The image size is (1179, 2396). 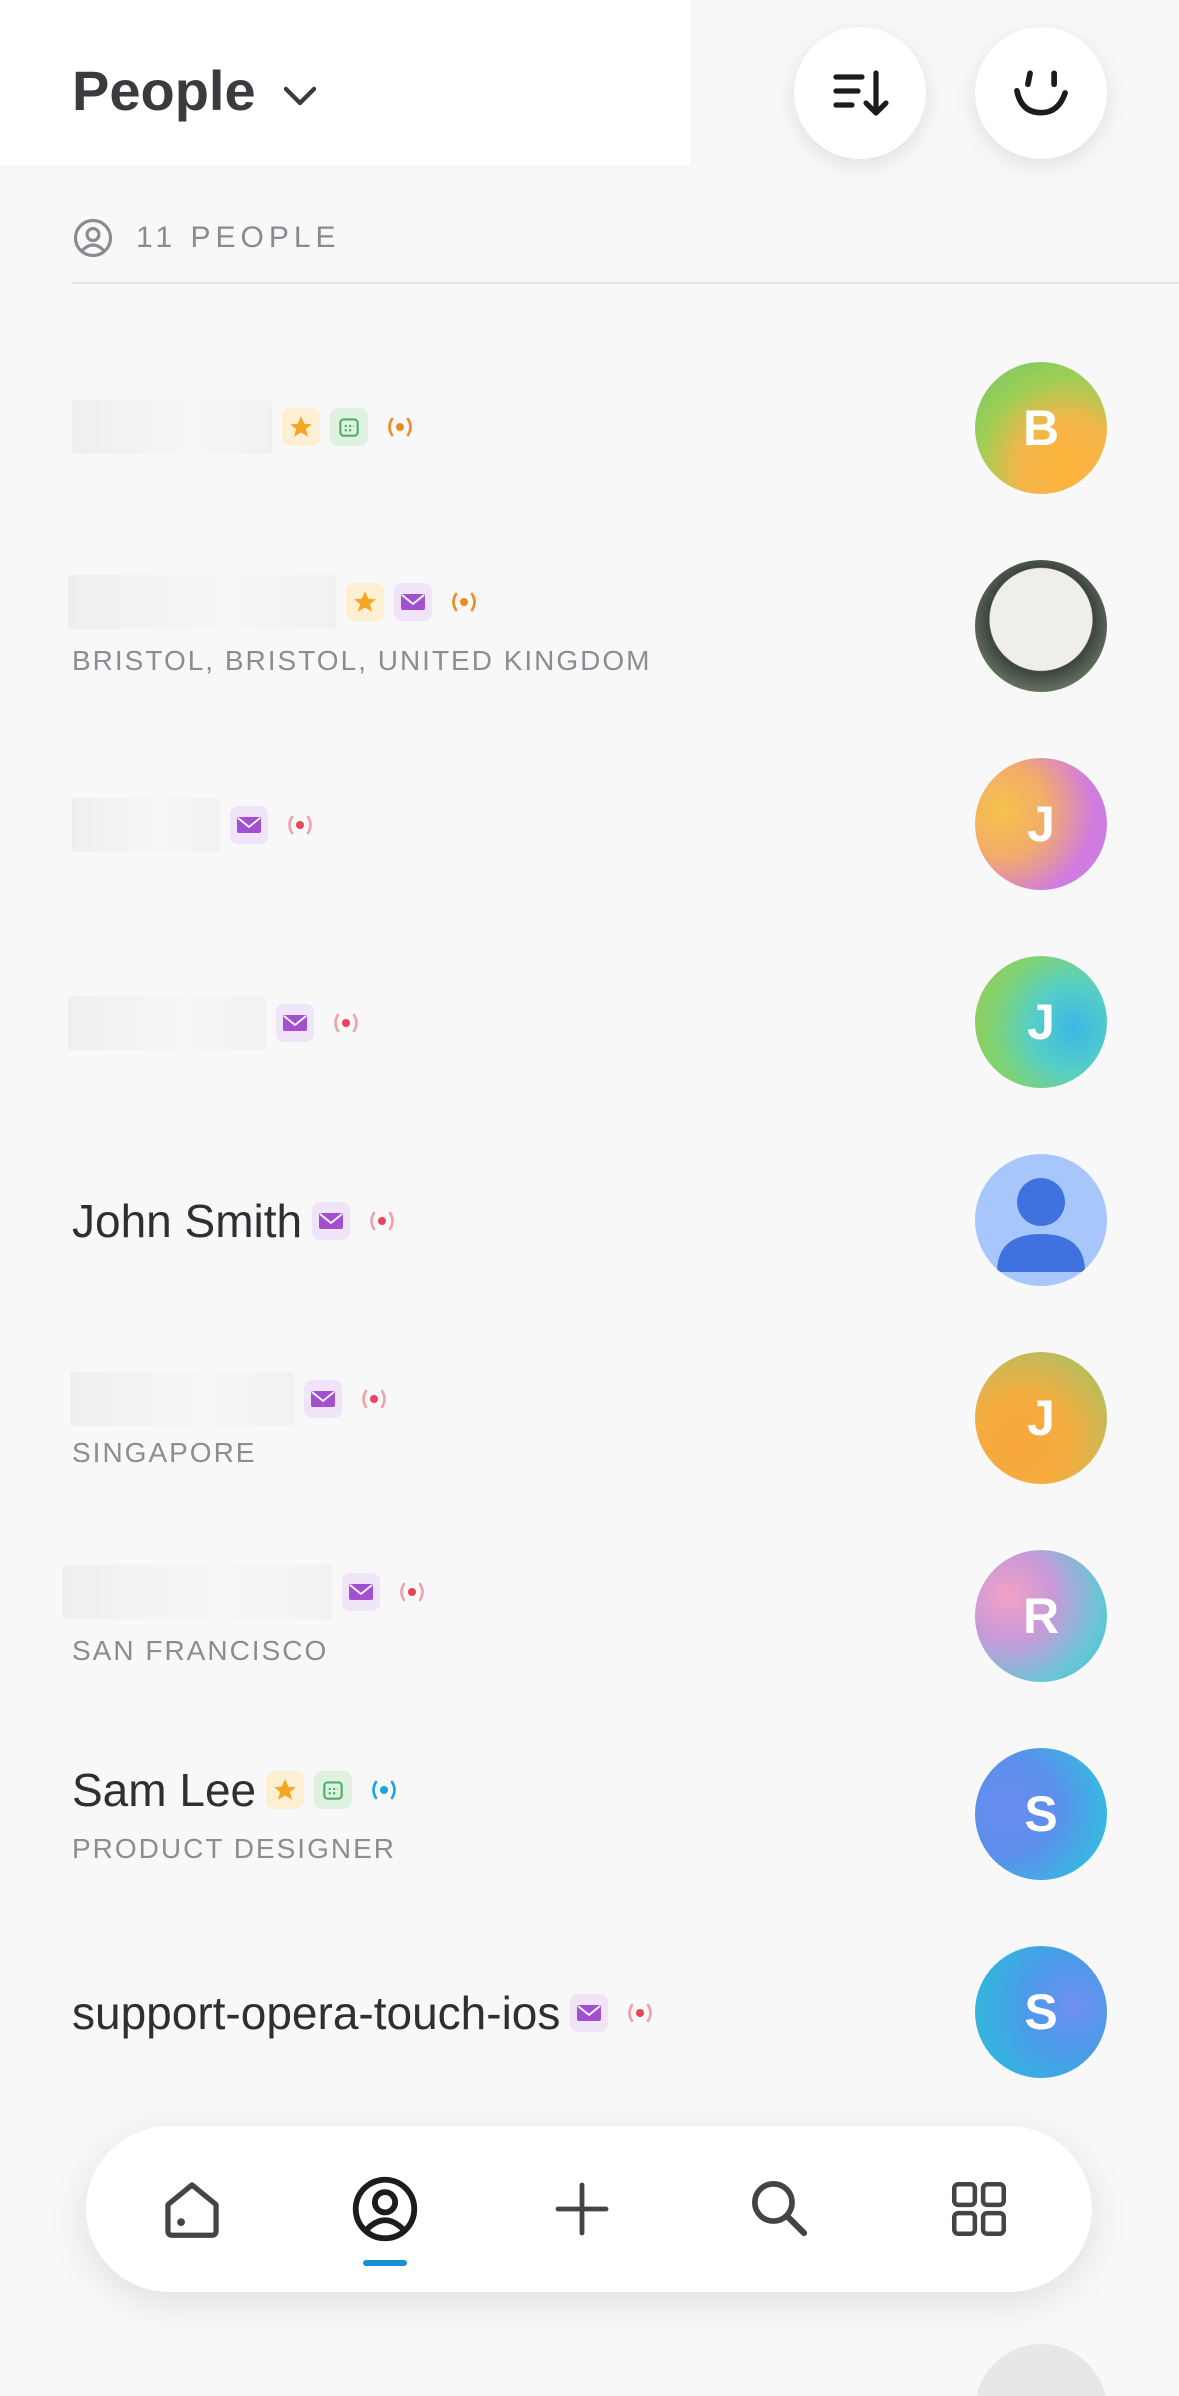 I want to click on view-switcher: People, so click(x=198, y=90).